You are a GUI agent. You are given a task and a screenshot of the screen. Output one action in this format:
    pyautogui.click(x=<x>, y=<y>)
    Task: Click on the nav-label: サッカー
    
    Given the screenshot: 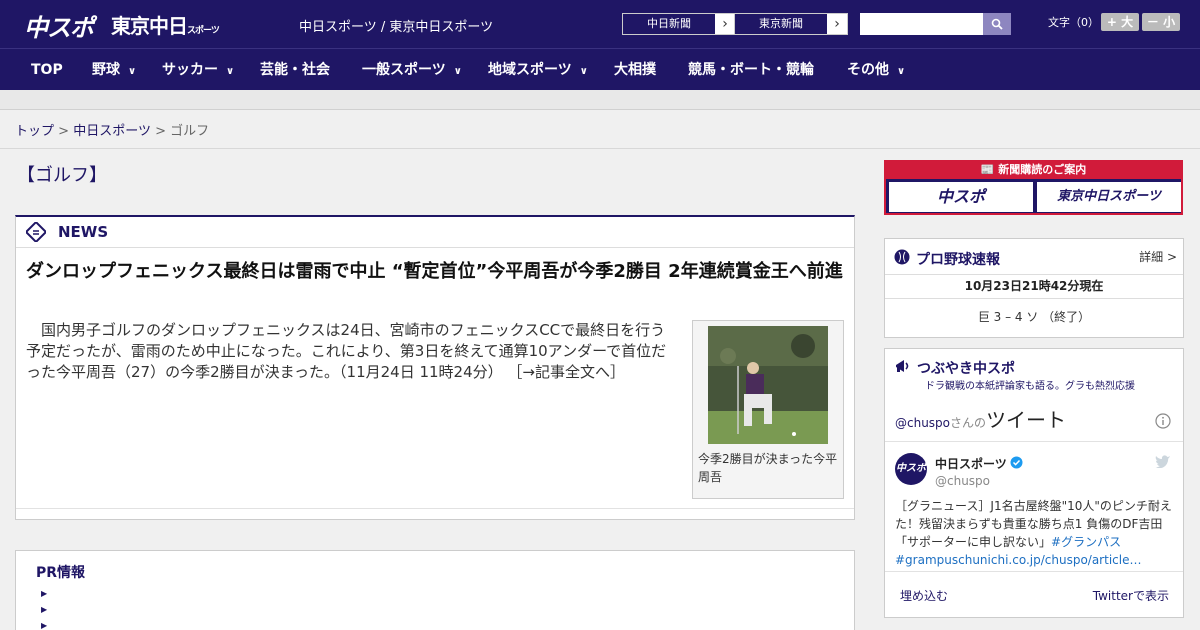 What is the action you would take?
    pyautogui.click(x=190, y=70)
    